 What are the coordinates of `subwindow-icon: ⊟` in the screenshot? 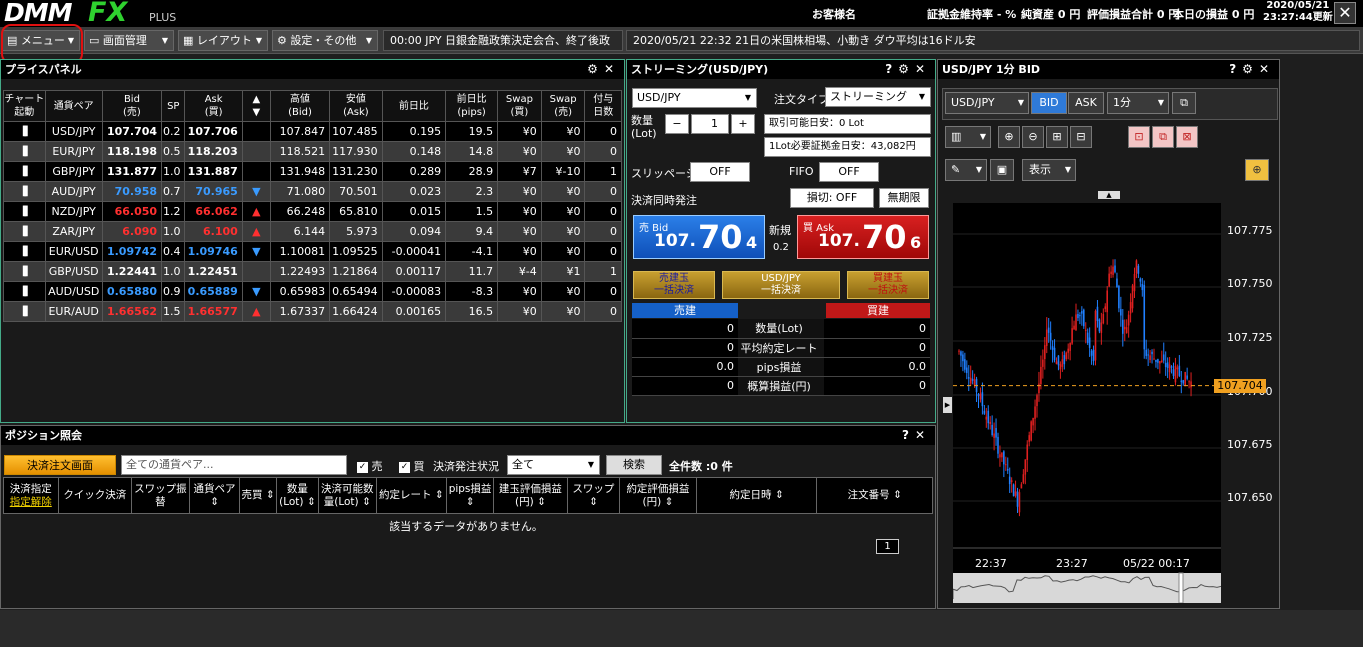 It's located at (1081, 137).